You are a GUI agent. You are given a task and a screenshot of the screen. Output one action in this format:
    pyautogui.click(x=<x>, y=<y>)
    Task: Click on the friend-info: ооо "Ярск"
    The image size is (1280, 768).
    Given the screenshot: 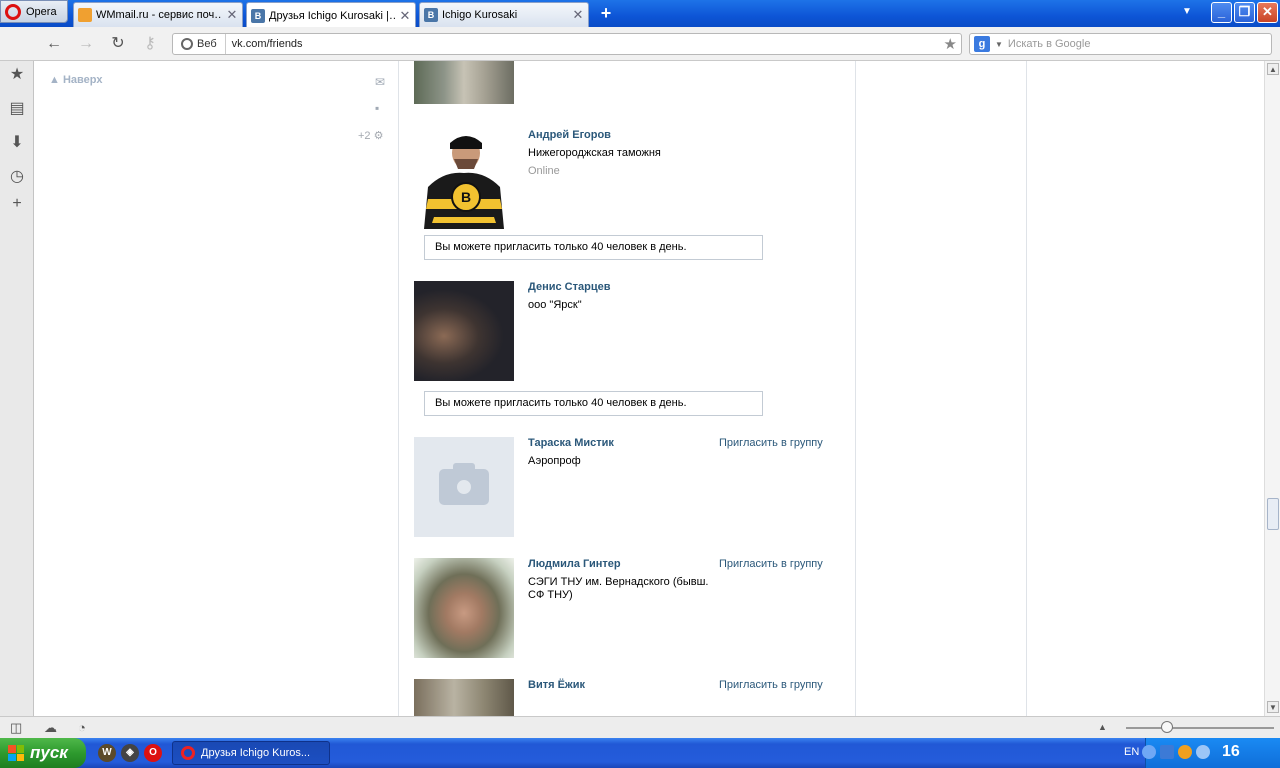 What is the action you would take?
    pyautogui.click(x=555, y=305)
    